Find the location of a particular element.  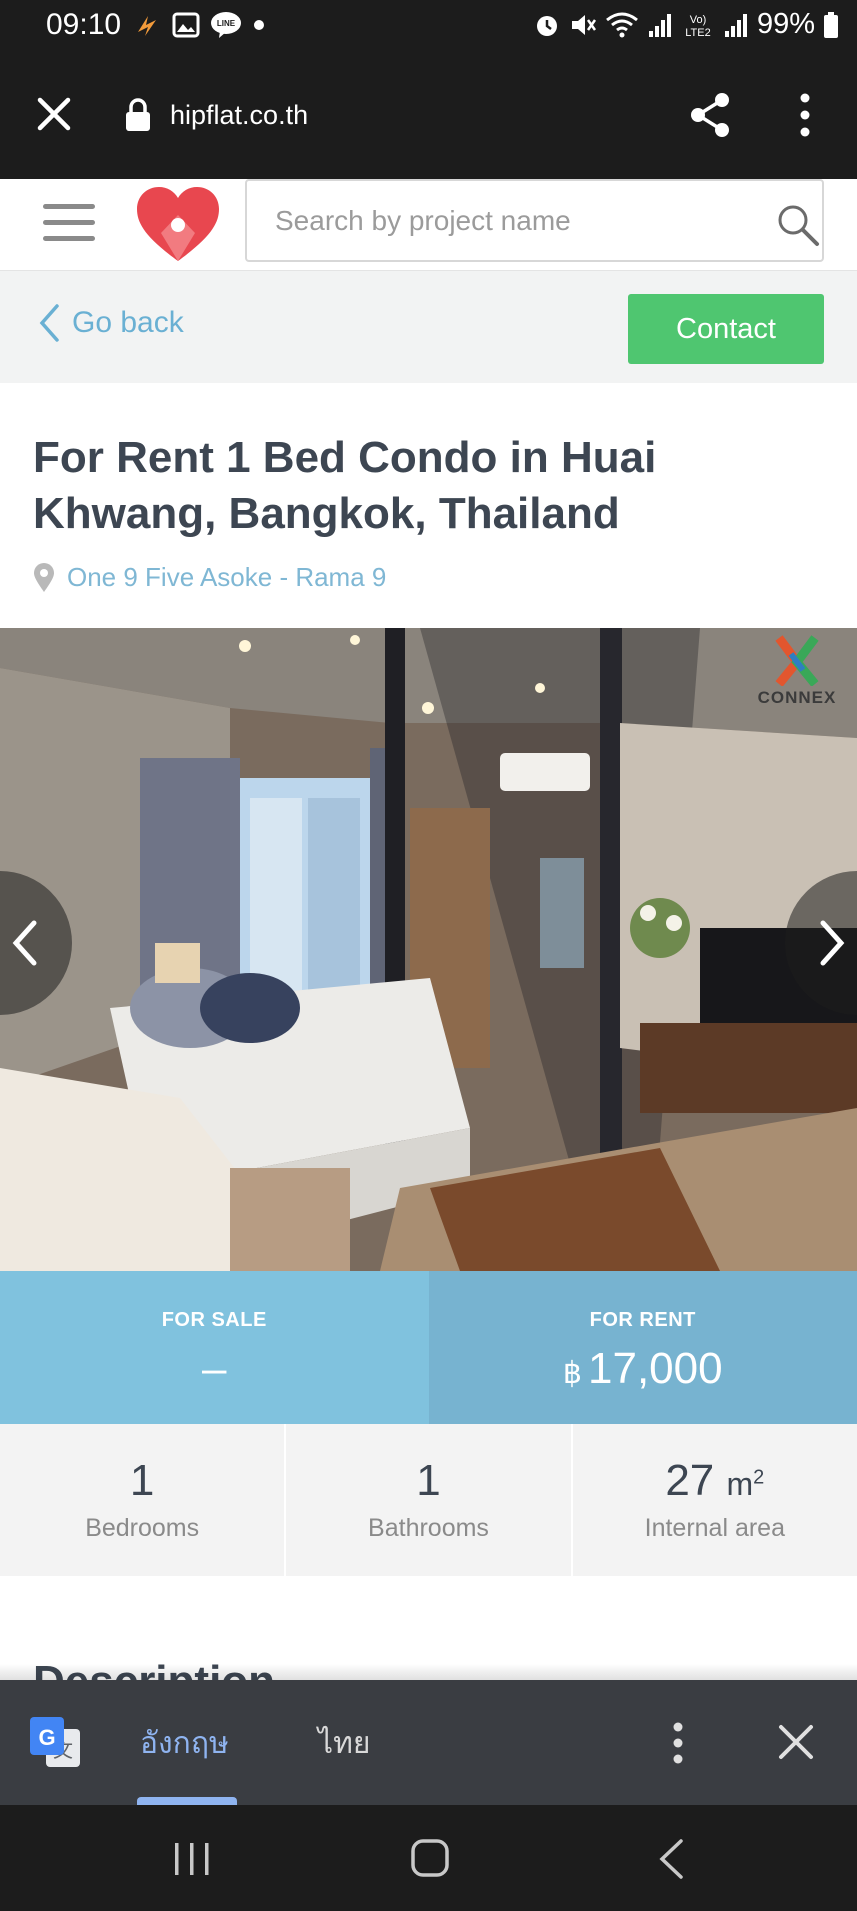

site-header: Search by project name is located at coordinates (428, 225).